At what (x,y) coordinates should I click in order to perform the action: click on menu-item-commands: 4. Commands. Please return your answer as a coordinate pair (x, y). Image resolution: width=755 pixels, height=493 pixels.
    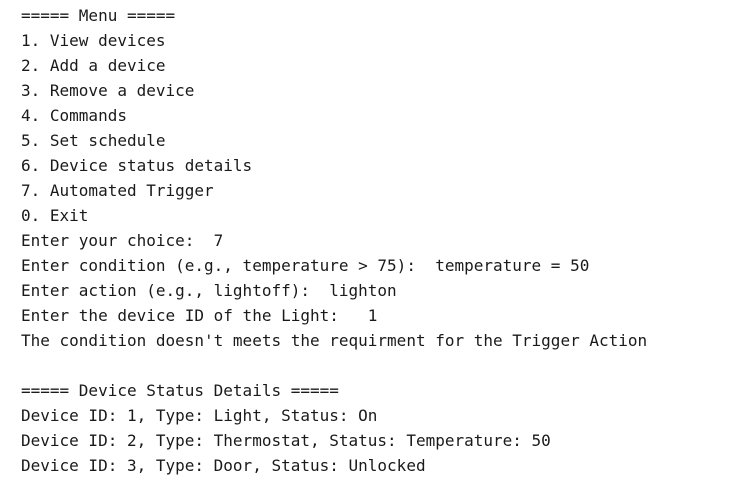
    Looking at the image, I should click on (74, 115).